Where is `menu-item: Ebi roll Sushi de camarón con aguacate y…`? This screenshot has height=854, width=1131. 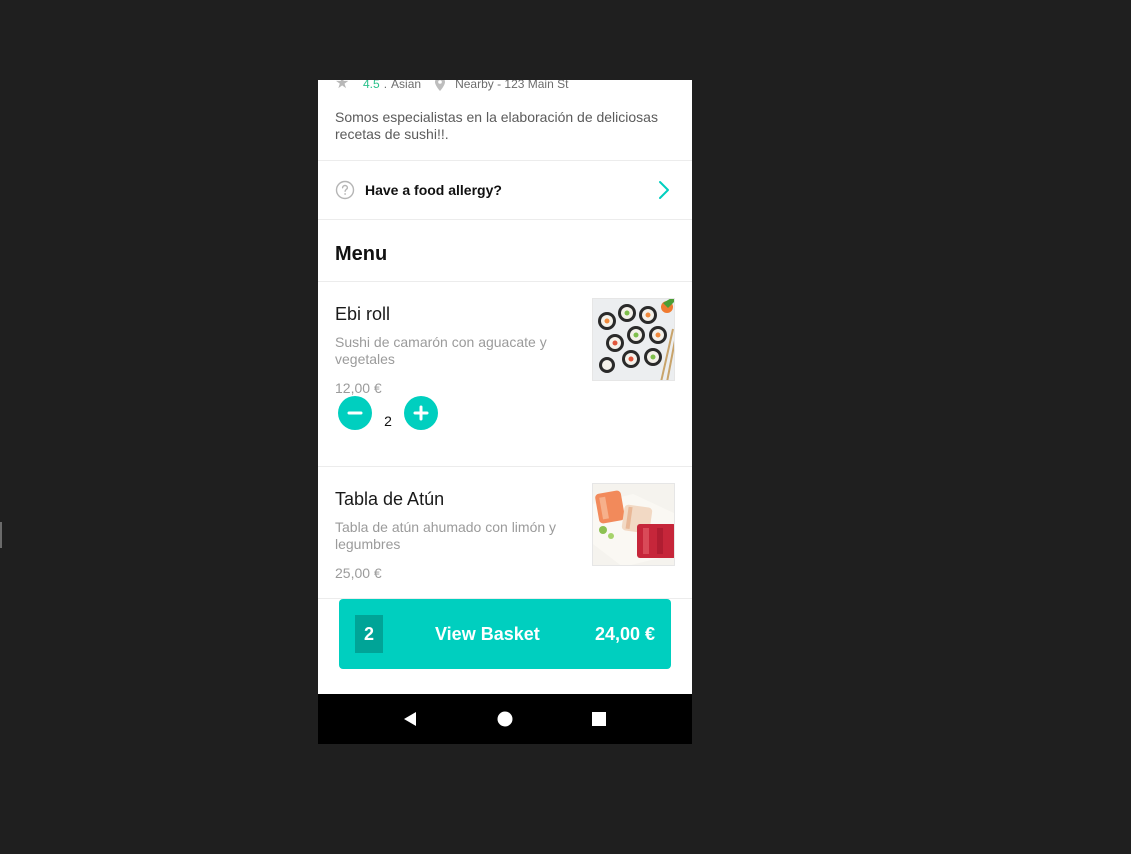
menu-item: Ebi roll Sushi de camarón con aguacate y… is located at coordinates (505, 373).